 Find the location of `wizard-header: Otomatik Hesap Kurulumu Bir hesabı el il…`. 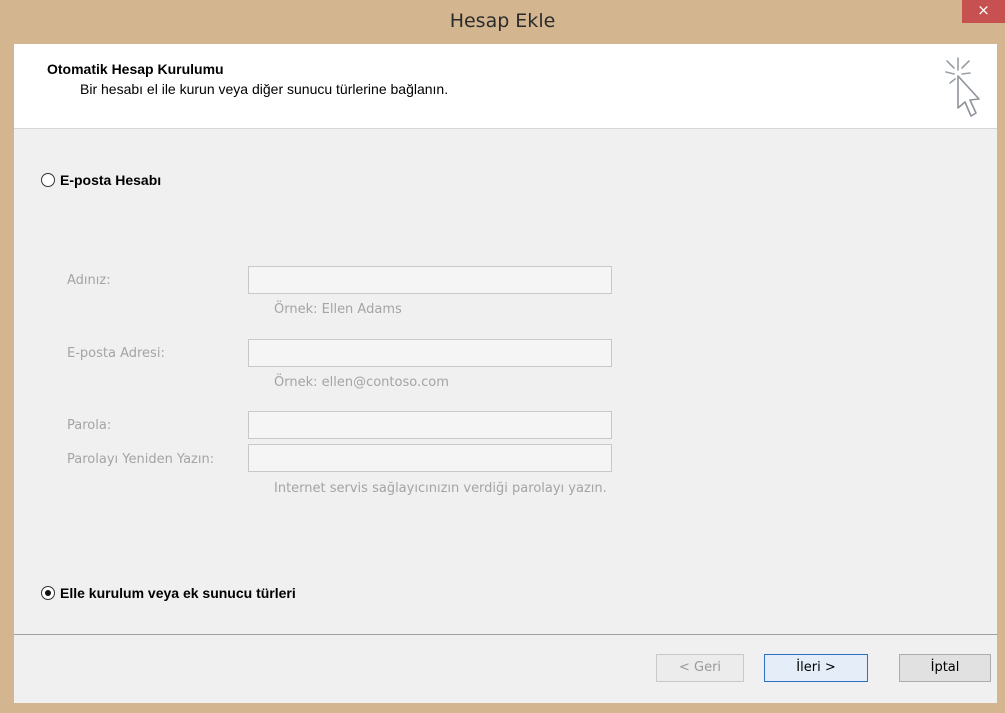

wizard-header: Otomatik Hesap Kurulumu Bir hesabı el il… is located at coordinates (505, 86).